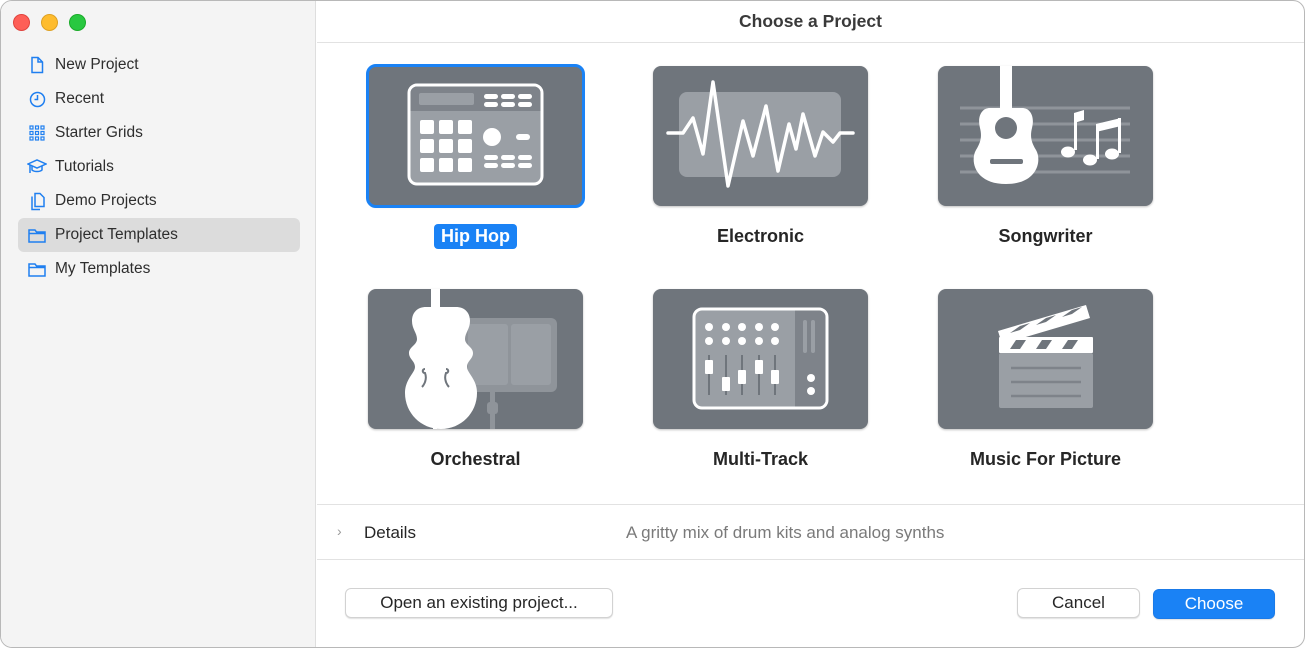  What do you see at coordinates (760, 236) in the screenshot?
I see `template-label: Electronic` at bounding box center [760, 236].